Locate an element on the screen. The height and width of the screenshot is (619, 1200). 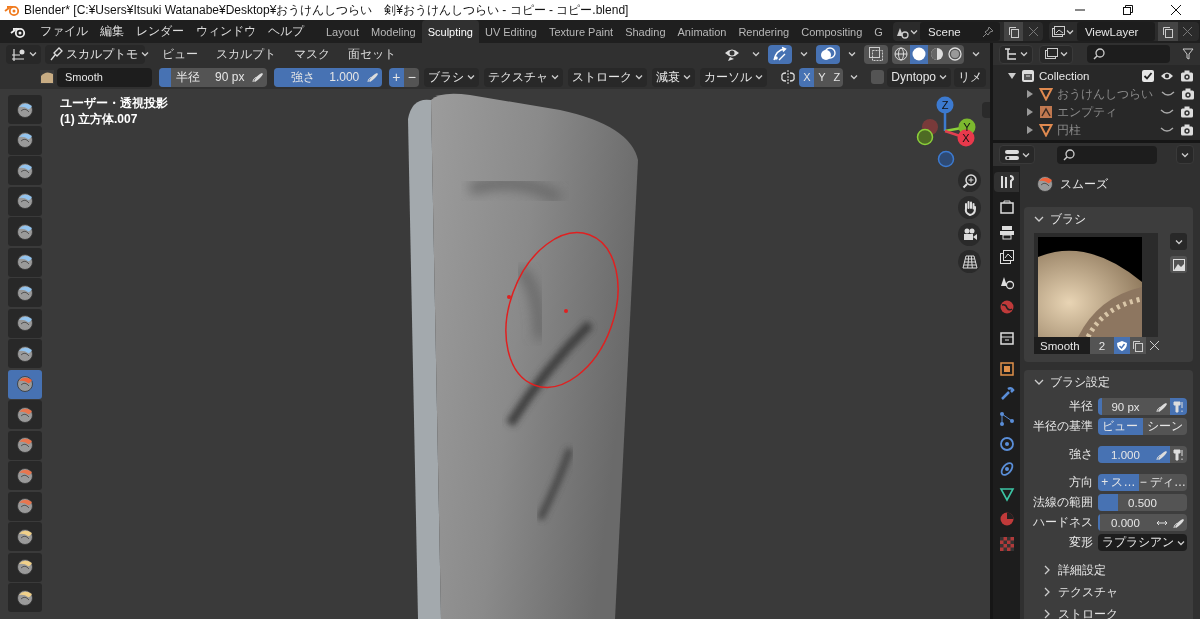
workspace-tab: Shading is located at coordinates (645, 31).